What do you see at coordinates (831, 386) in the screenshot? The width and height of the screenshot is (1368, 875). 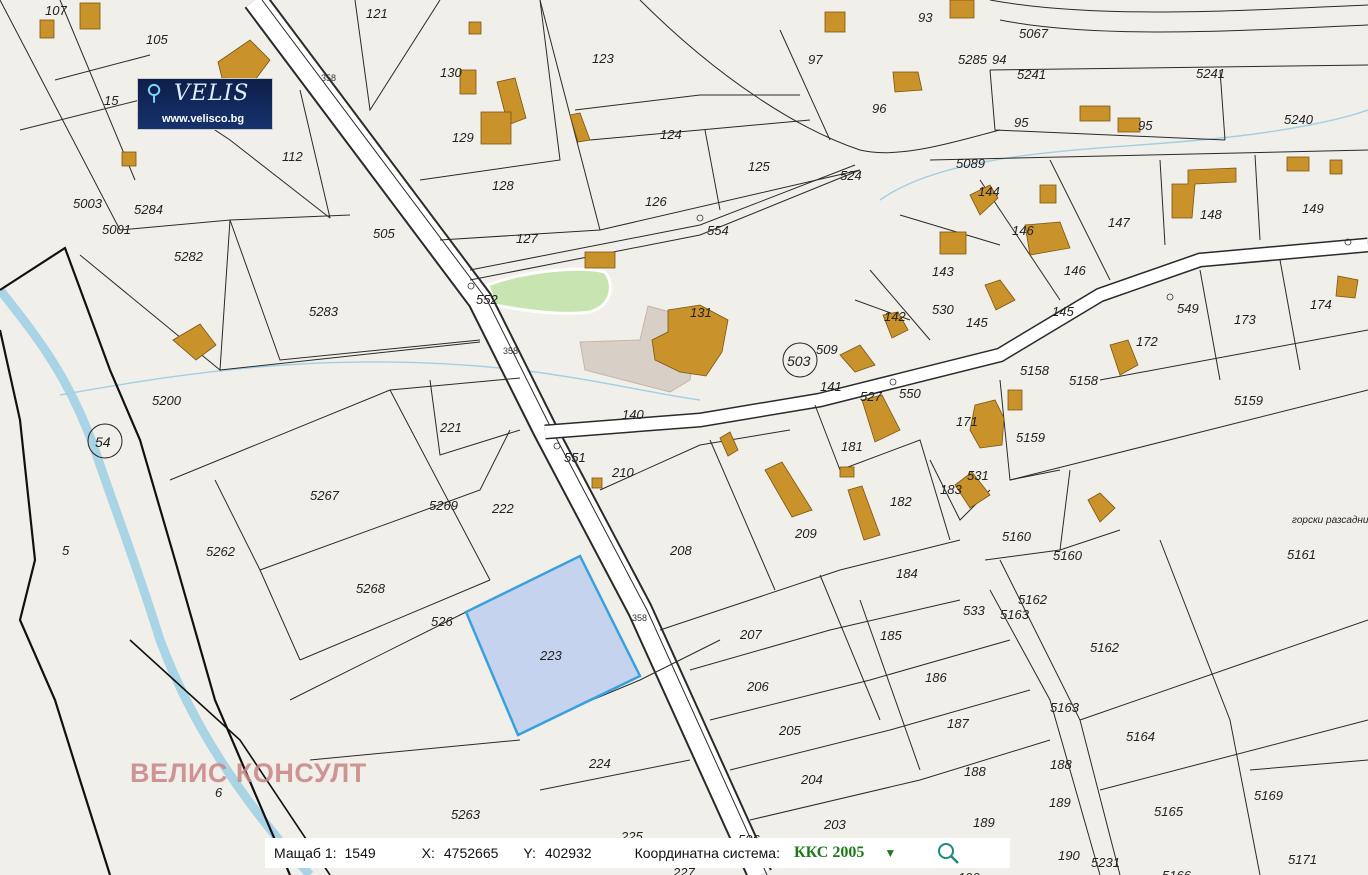 I see `parcel-label: 141` at bounding box center [831, 386].